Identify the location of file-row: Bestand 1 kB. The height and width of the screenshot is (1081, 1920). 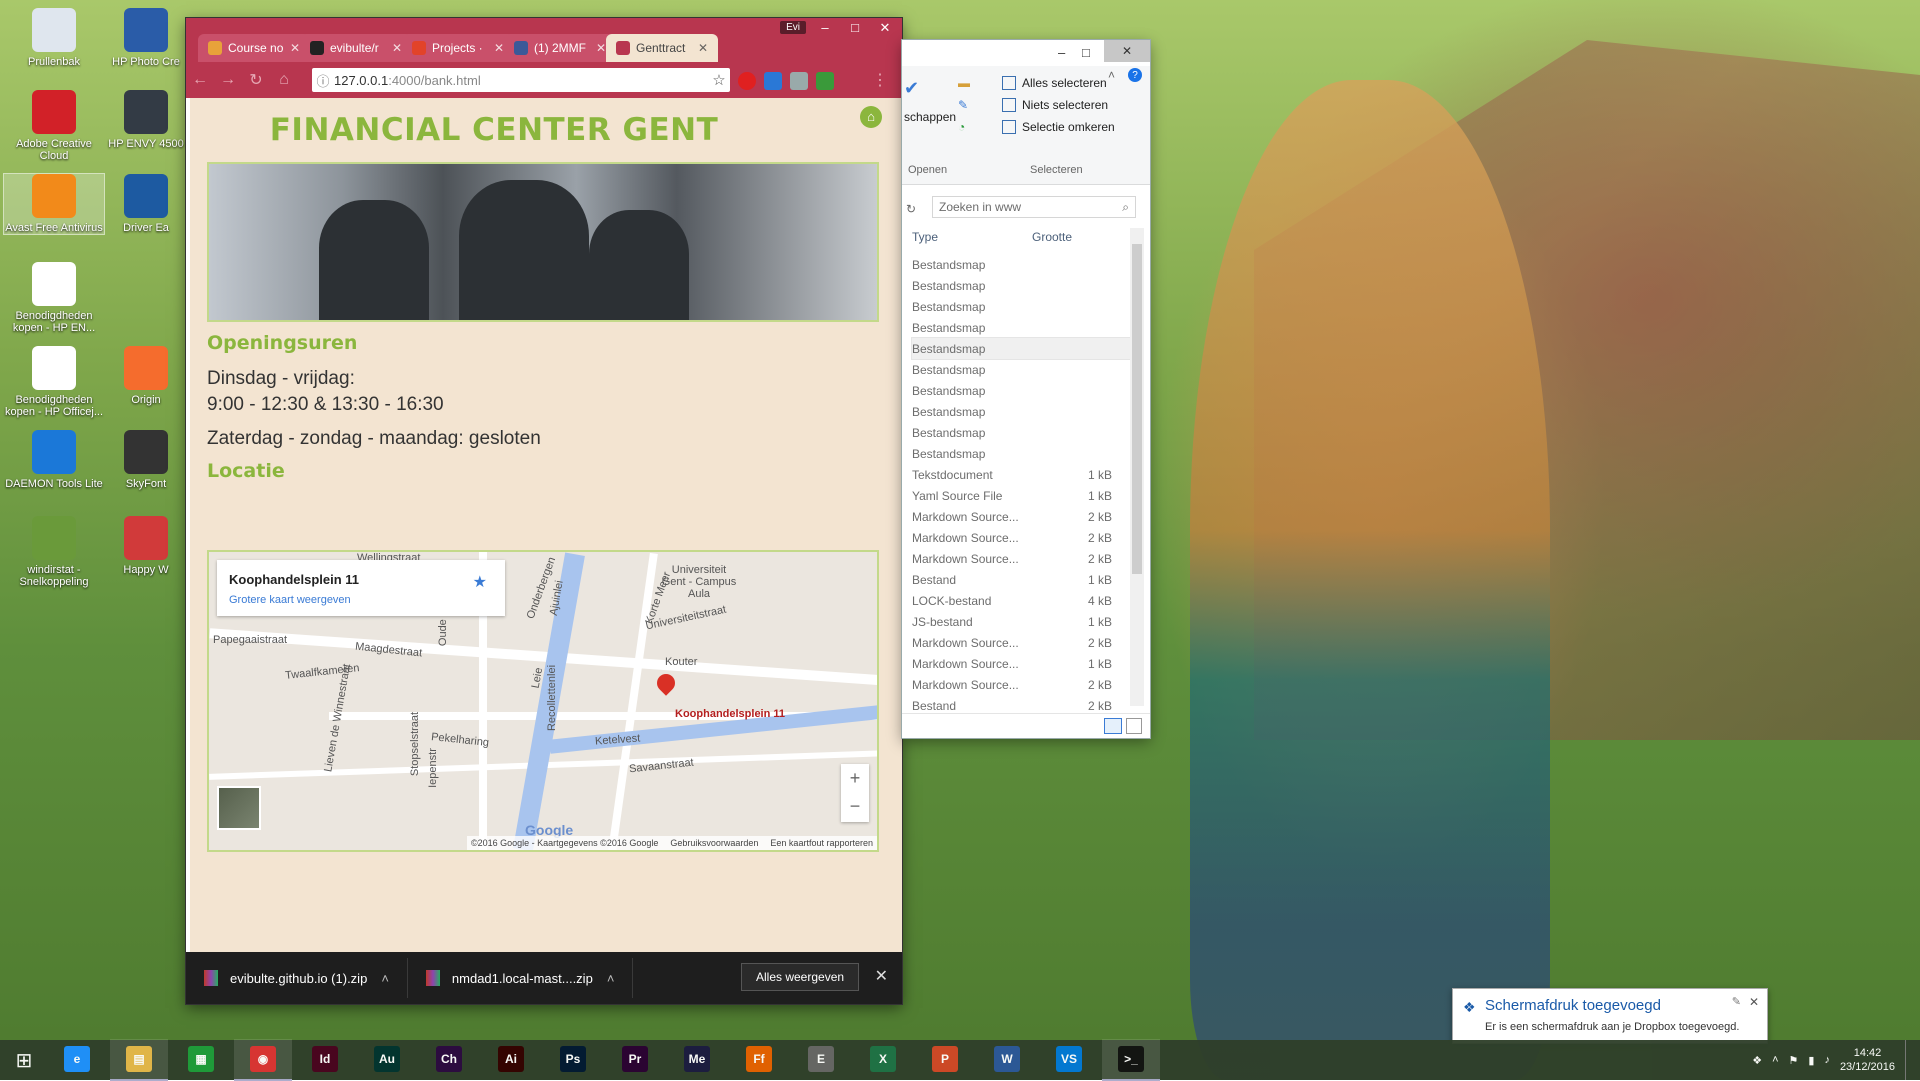
(1022, 579).